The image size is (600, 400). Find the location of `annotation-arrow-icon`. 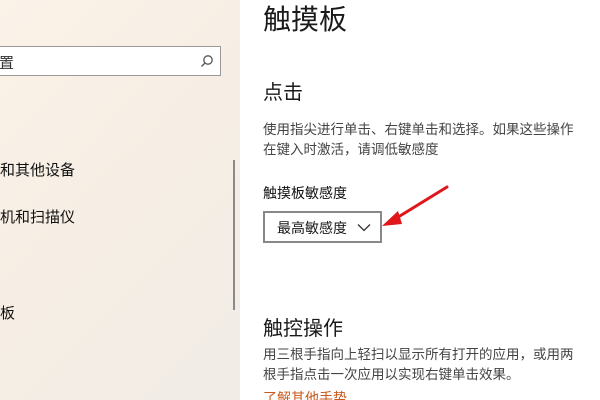

annotation-arrow-icon is located at coordinates (415, 205).